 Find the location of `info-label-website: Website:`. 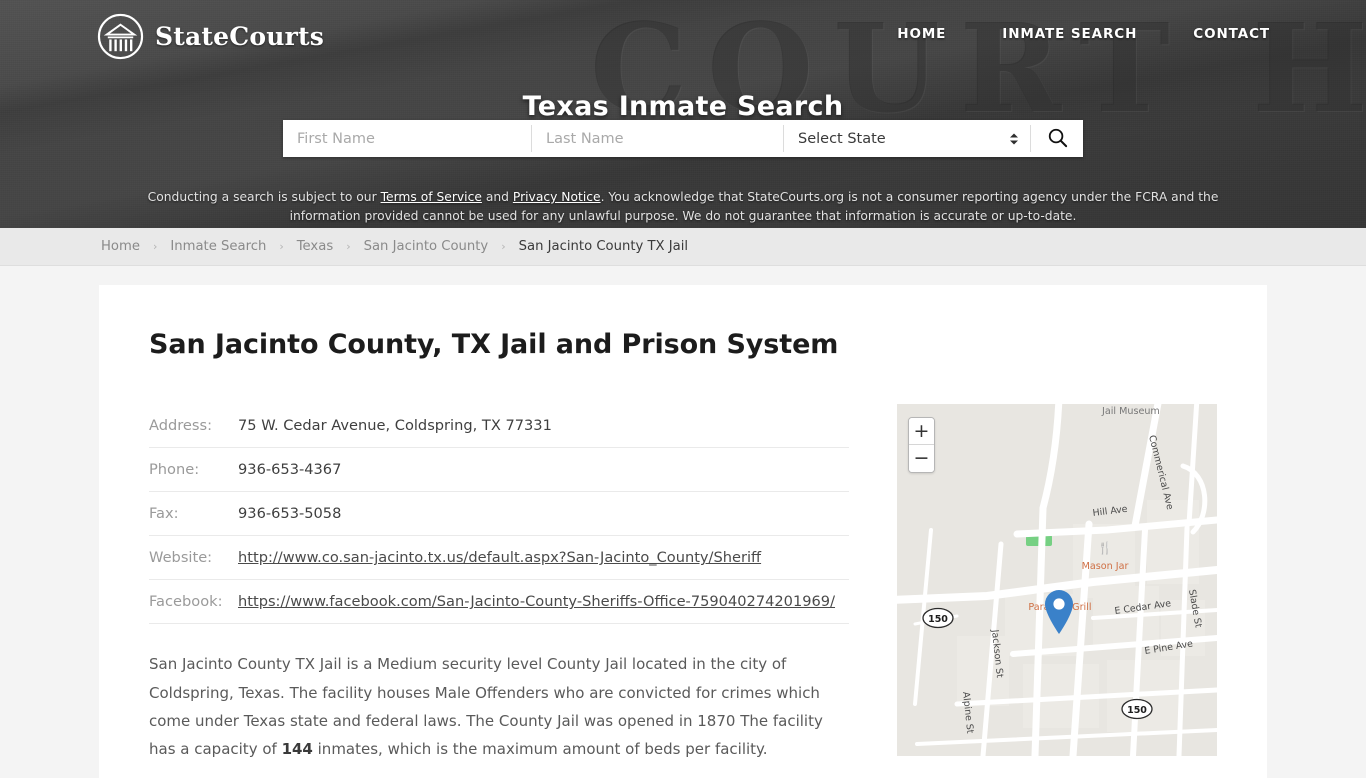

info-label-website: Website: is located at coordinates (181, 558).